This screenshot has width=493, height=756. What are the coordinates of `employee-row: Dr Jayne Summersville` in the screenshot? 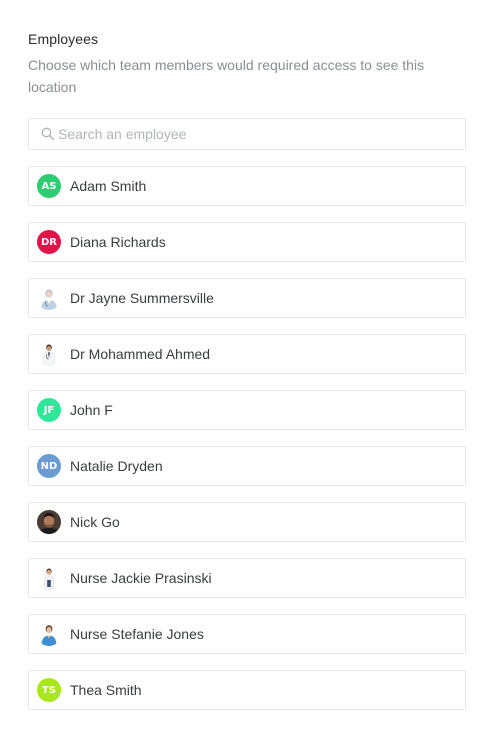 It's located at (247, 298).